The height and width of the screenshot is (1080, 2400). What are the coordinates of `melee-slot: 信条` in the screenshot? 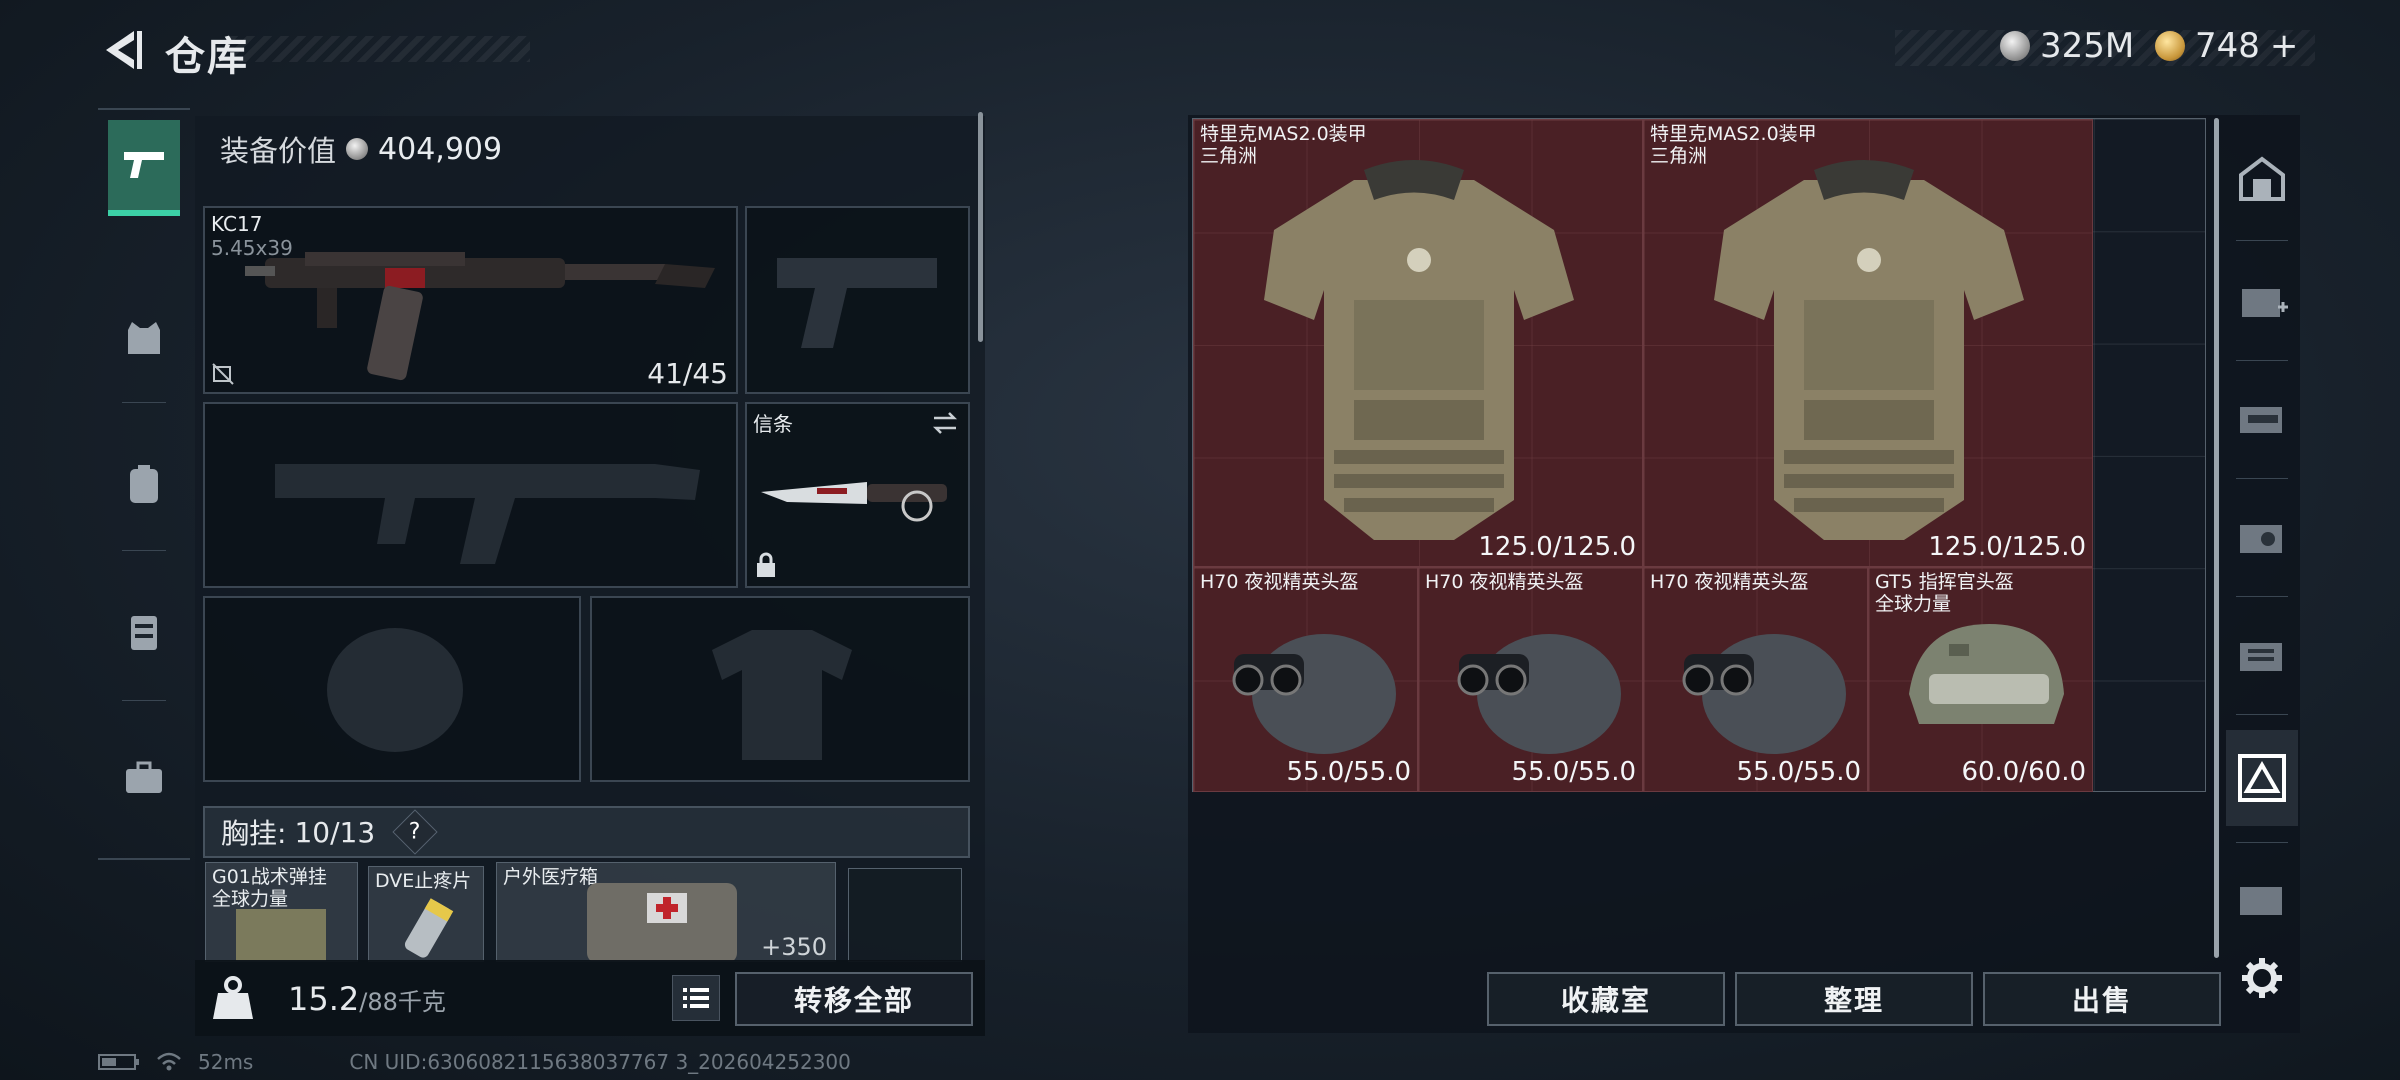 It's located at (857, 495).